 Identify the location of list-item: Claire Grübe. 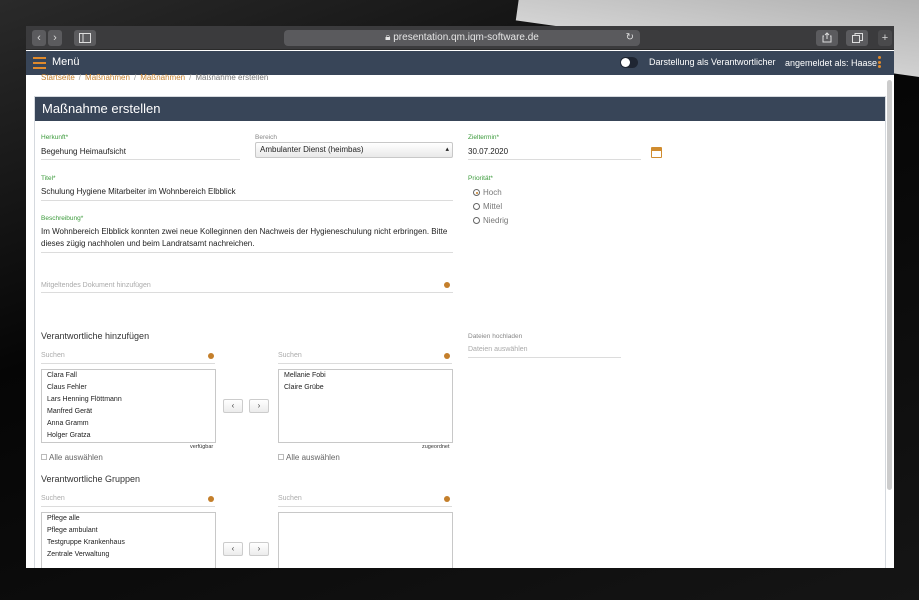
(365, 388).